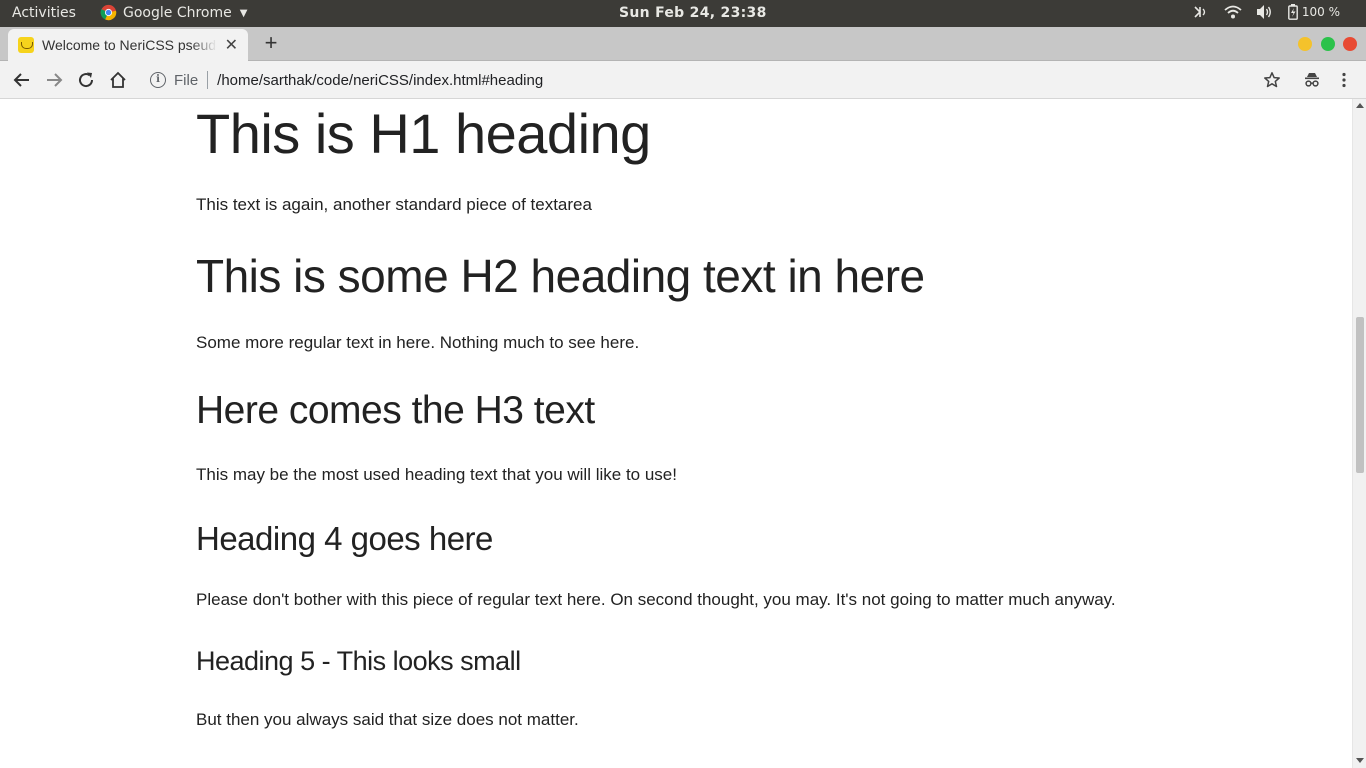 This screenshot has width=1366, height=768. What do you see at coordinates (1312, 80) in the screenshot?
I see `incognito-icon` at bounding box center [1312, 80].